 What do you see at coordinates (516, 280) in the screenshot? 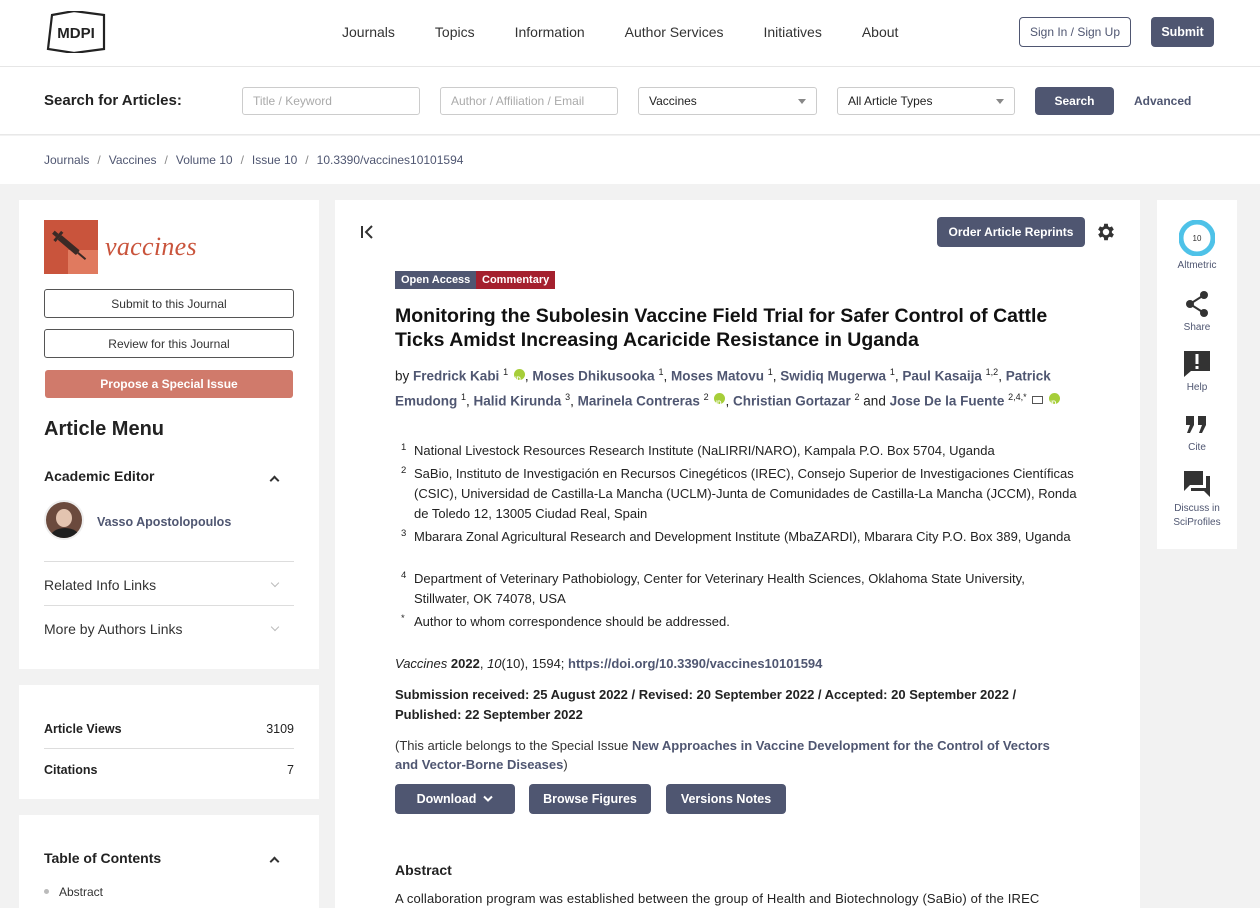
I see `article-type-badge: Commentary` at bounding box center [516, 280].